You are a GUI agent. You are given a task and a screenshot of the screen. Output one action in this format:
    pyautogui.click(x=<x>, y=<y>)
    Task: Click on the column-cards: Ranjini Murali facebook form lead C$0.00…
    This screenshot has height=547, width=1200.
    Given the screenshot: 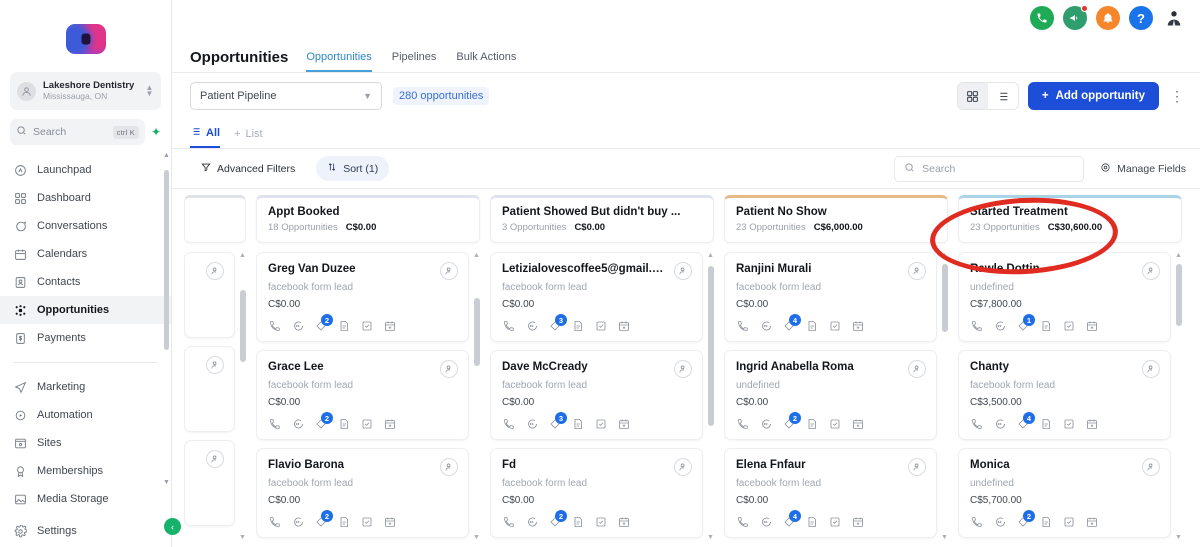 What is the action you would take?
    pyautogui.click(x=836, y=399)
    